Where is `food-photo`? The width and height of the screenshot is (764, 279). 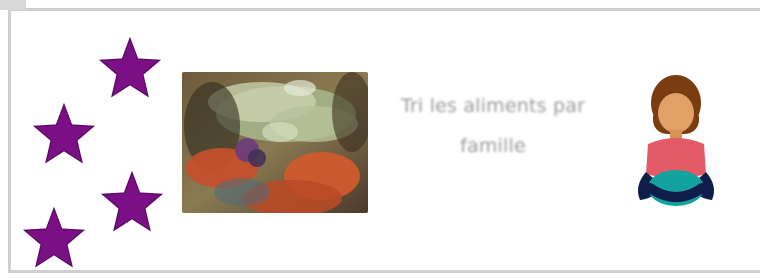 food-photo is located at coordinates (275, 142).